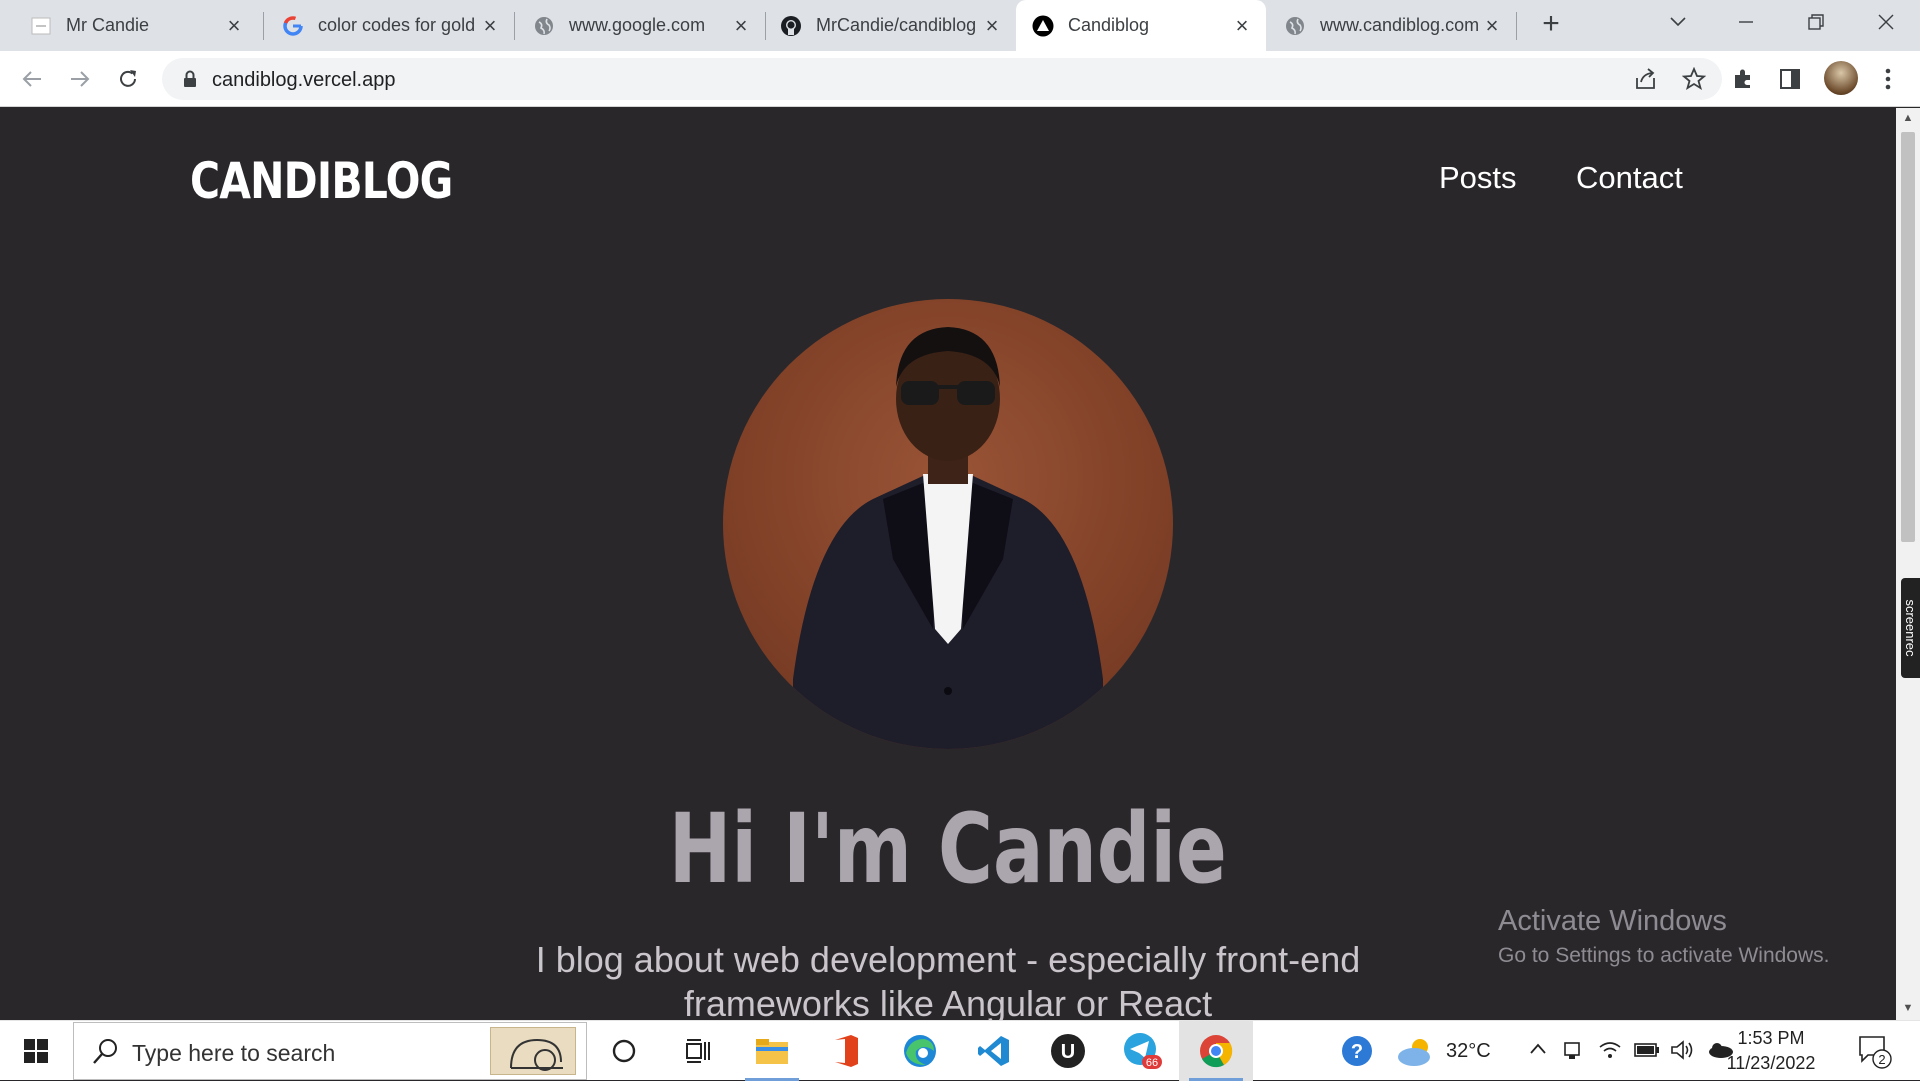  What do you see at coordinates (1790, 79) in the screenshot?
I see `side-panel-icon` at bounding box center [1790, 79].